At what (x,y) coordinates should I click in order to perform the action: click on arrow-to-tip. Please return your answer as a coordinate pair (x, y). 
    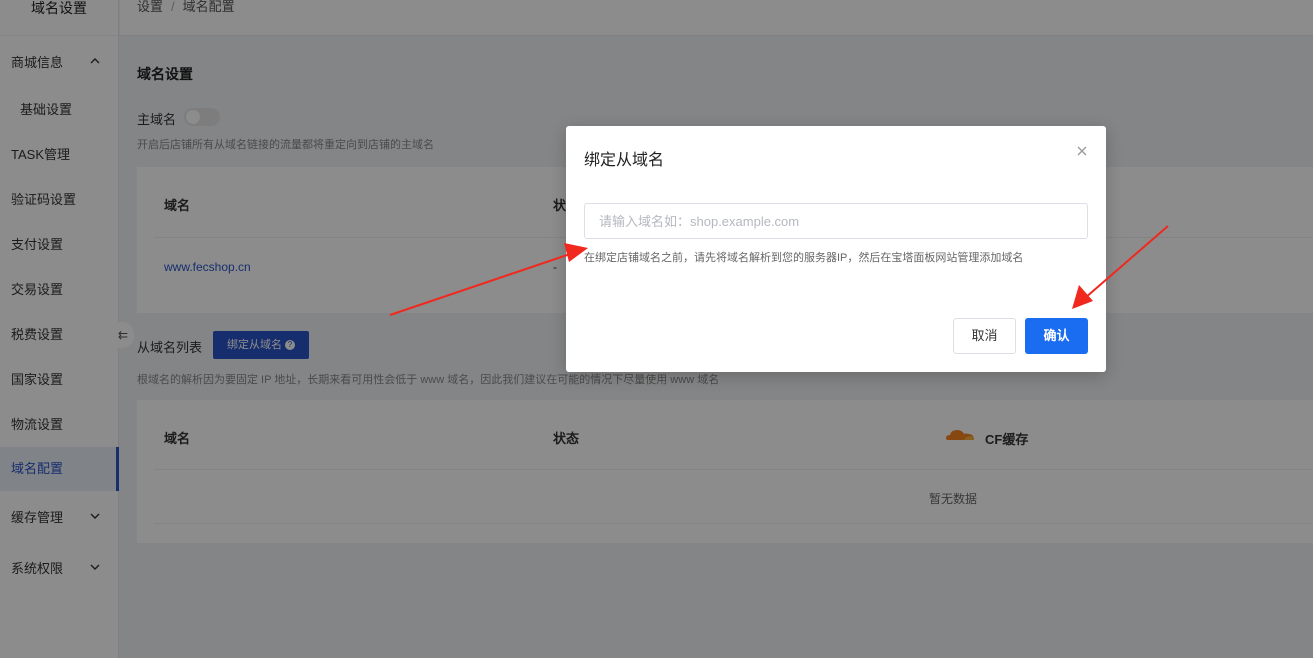
    Looking at the image, I should click on (488, 279).